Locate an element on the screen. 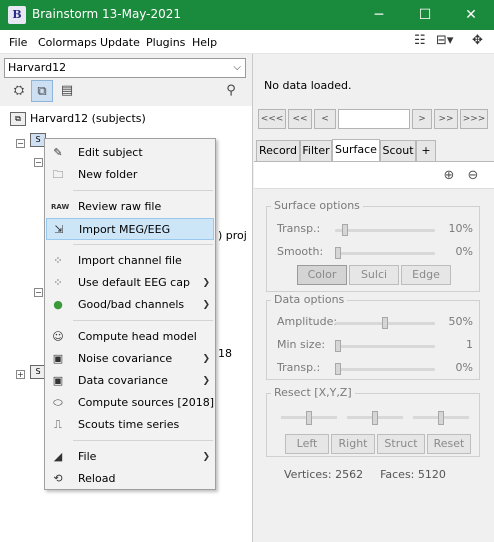  tab-record: Record is located at coordinates (278, 150).